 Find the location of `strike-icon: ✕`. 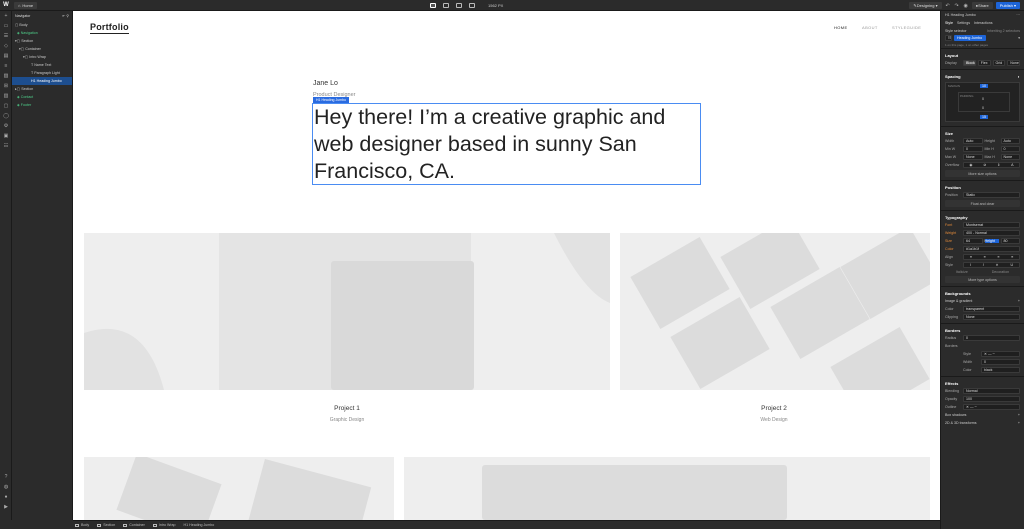

strike-icon: ✕ is located at coordinates (997, 265).